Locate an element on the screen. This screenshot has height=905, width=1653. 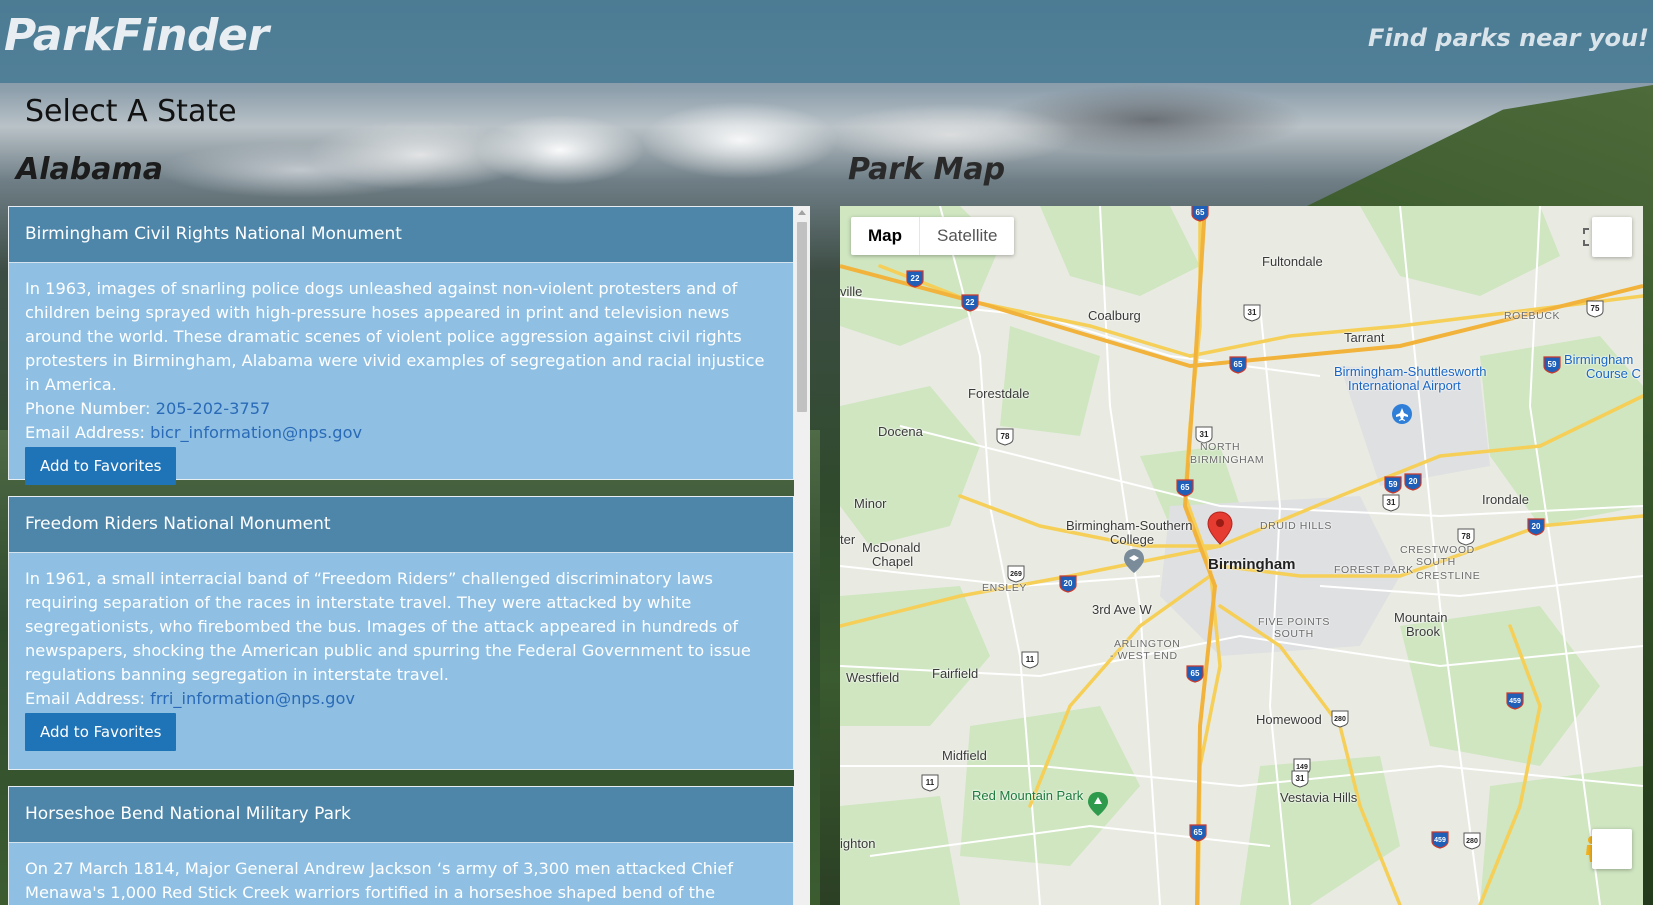
park-list-scrollbar is located at coordinates (802, 555).